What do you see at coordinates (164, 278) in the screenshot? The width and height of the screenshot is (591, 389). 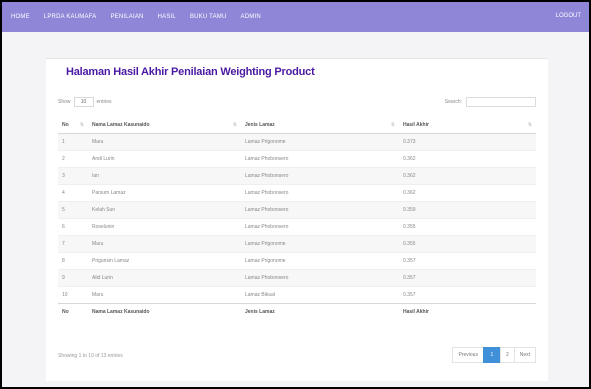 I see `cell-nama: Alid Lurin` at bounding box center [164, 278].